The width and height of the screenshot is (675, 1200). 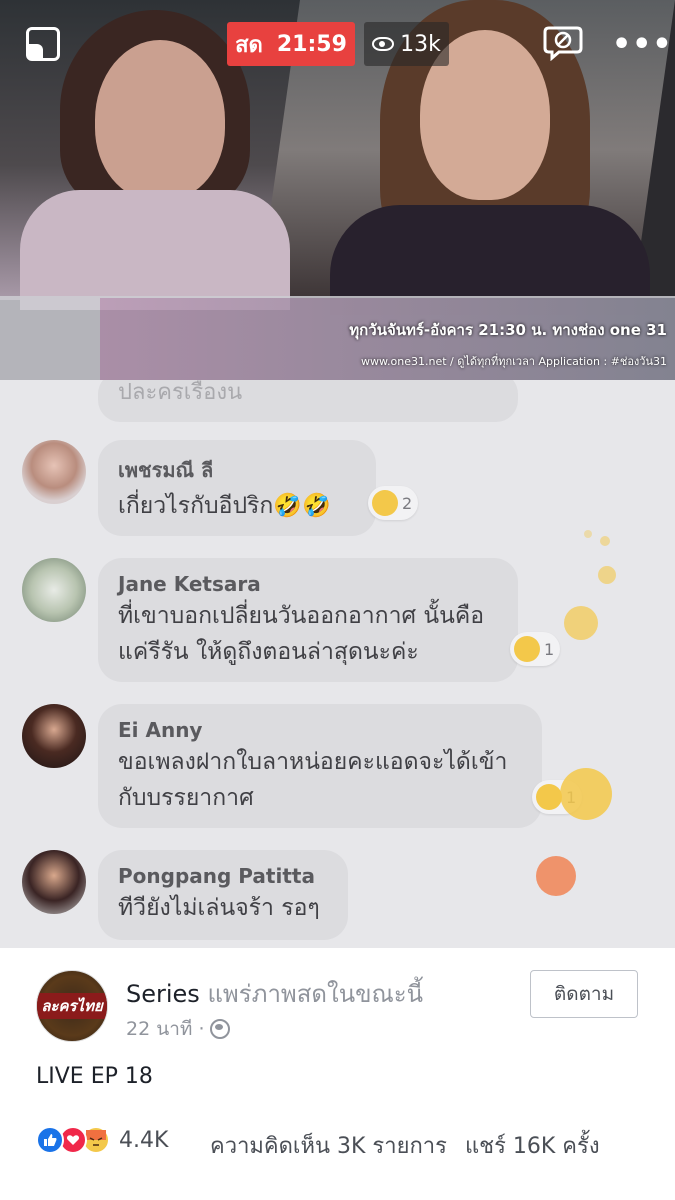 What do you see at coordinates (186, 798) in the screenshot?
I see `comment-text: กับบรรยากาศ` at bounding box center [186, 798].